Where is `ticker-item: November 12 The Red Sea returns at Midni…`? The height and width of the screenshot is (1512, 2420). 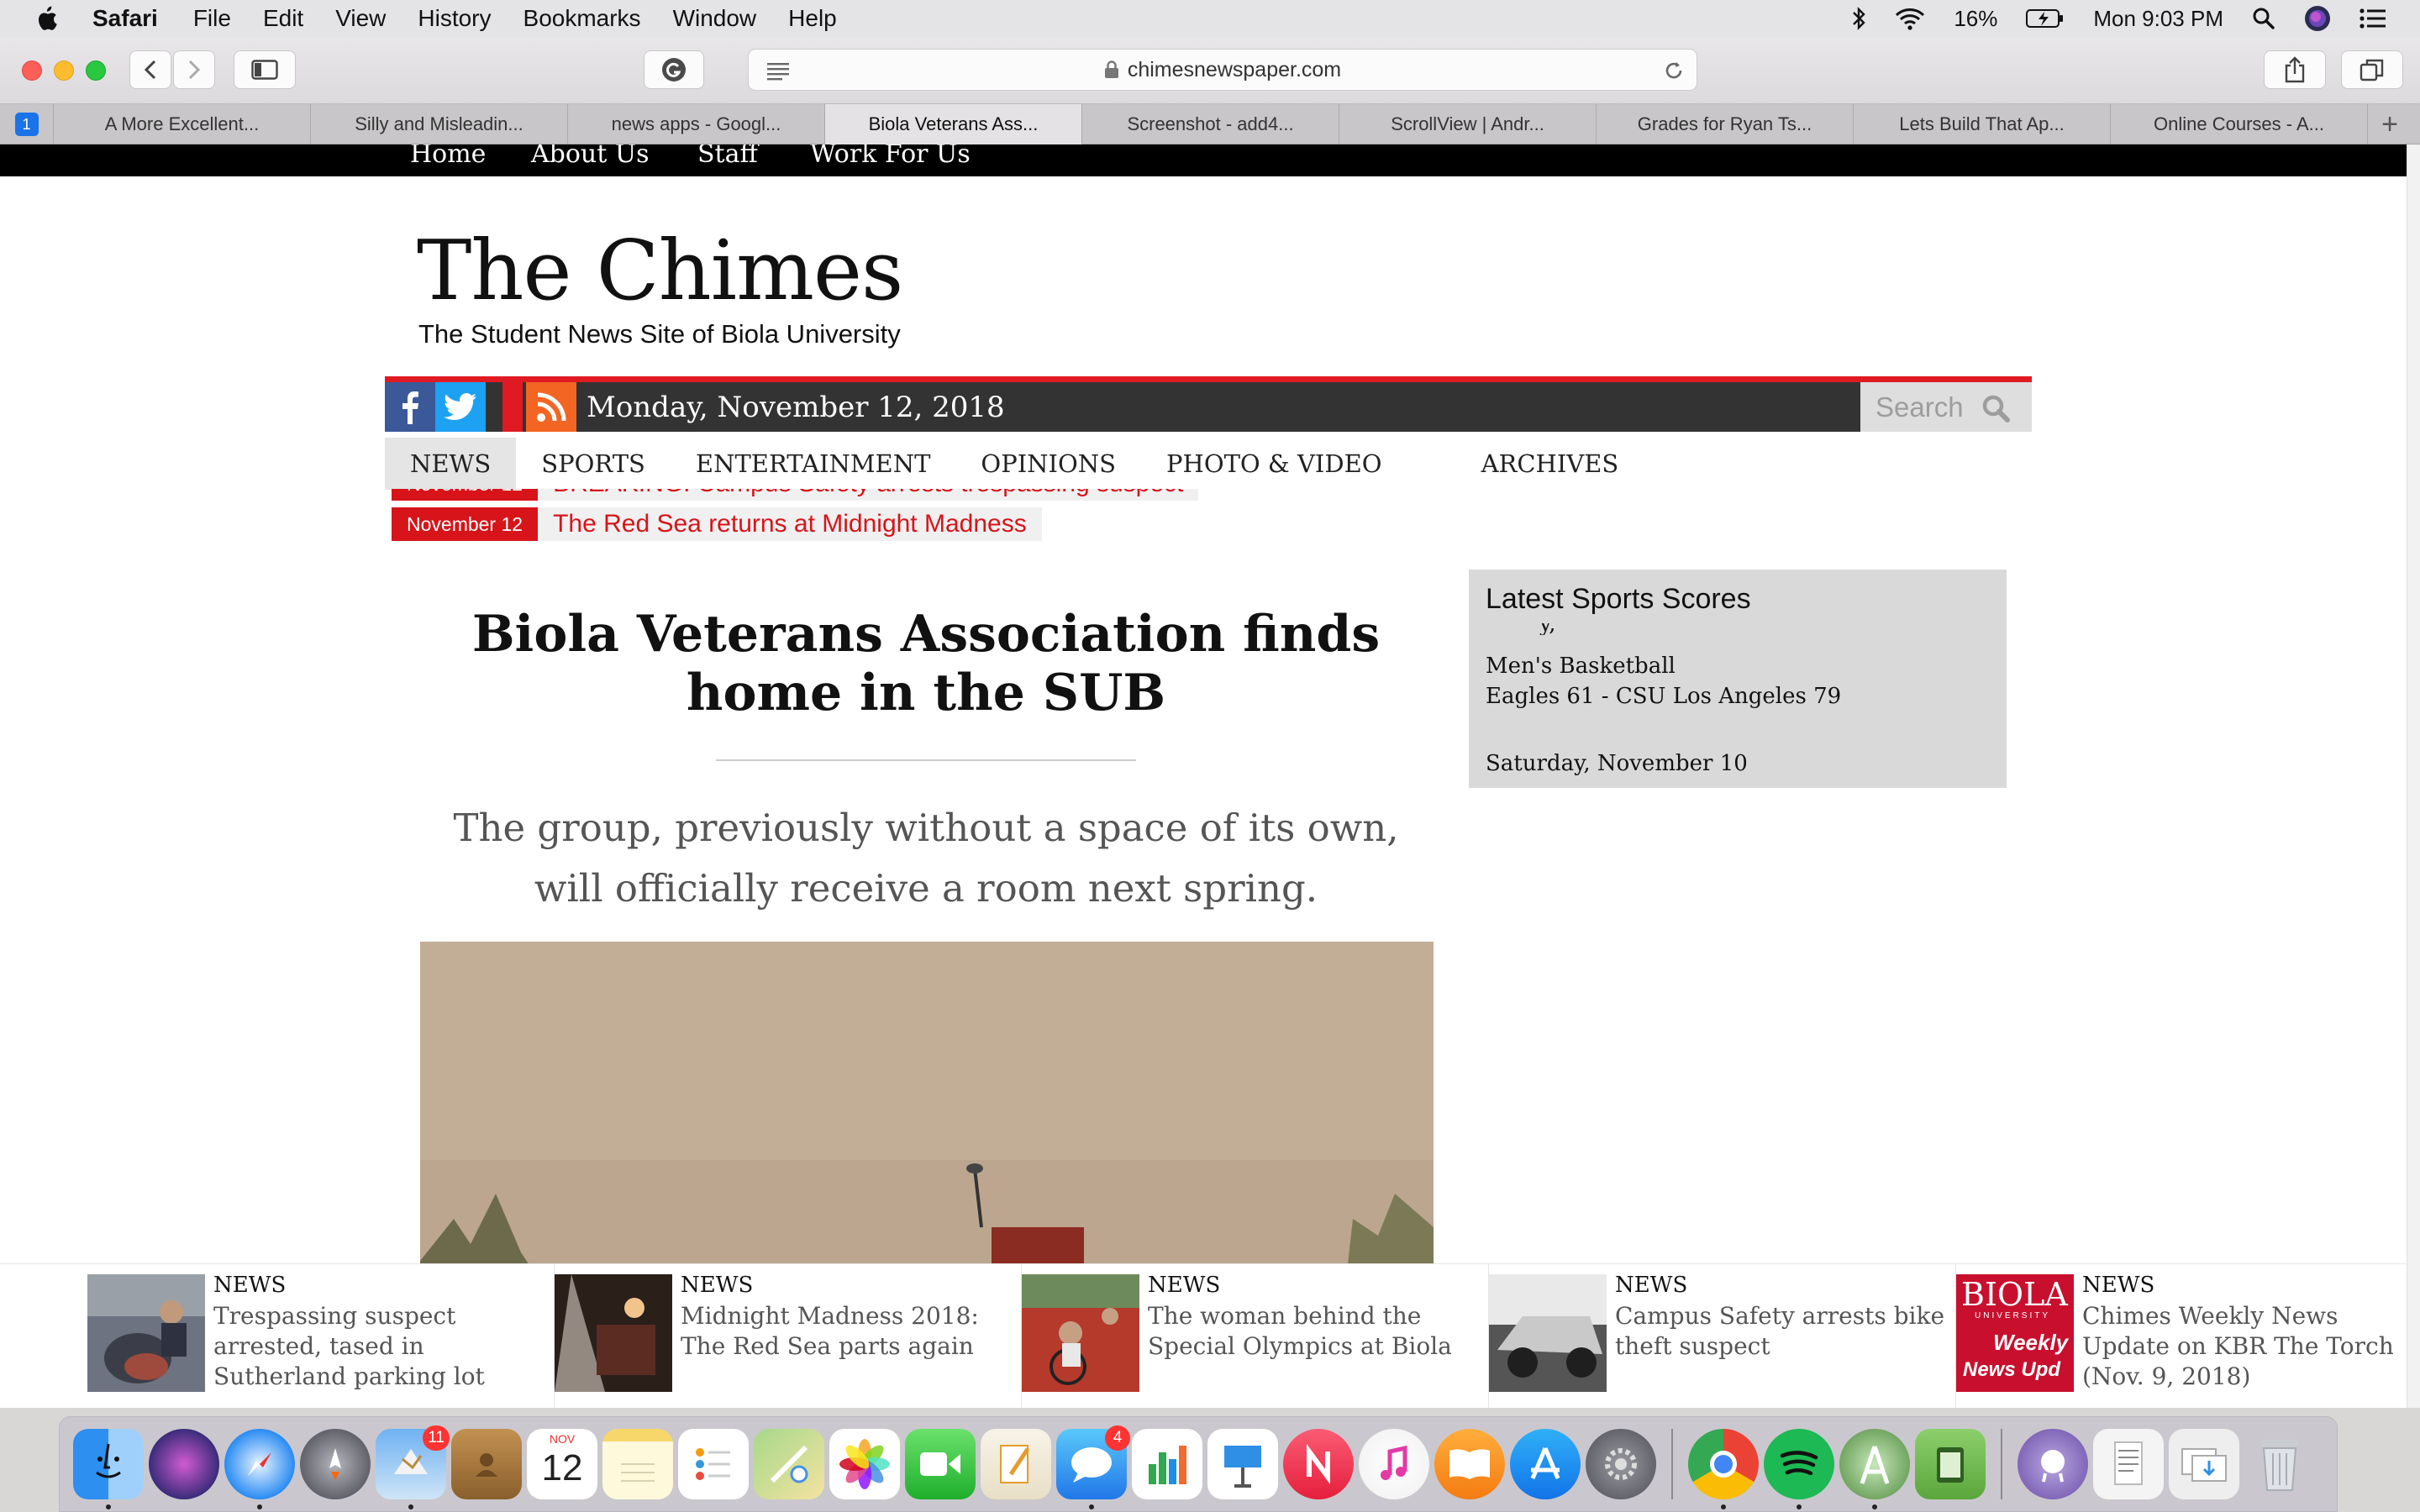
ticker-item: November 12 The Red Sea returns at Midni… is located at coordinates (717, 524).